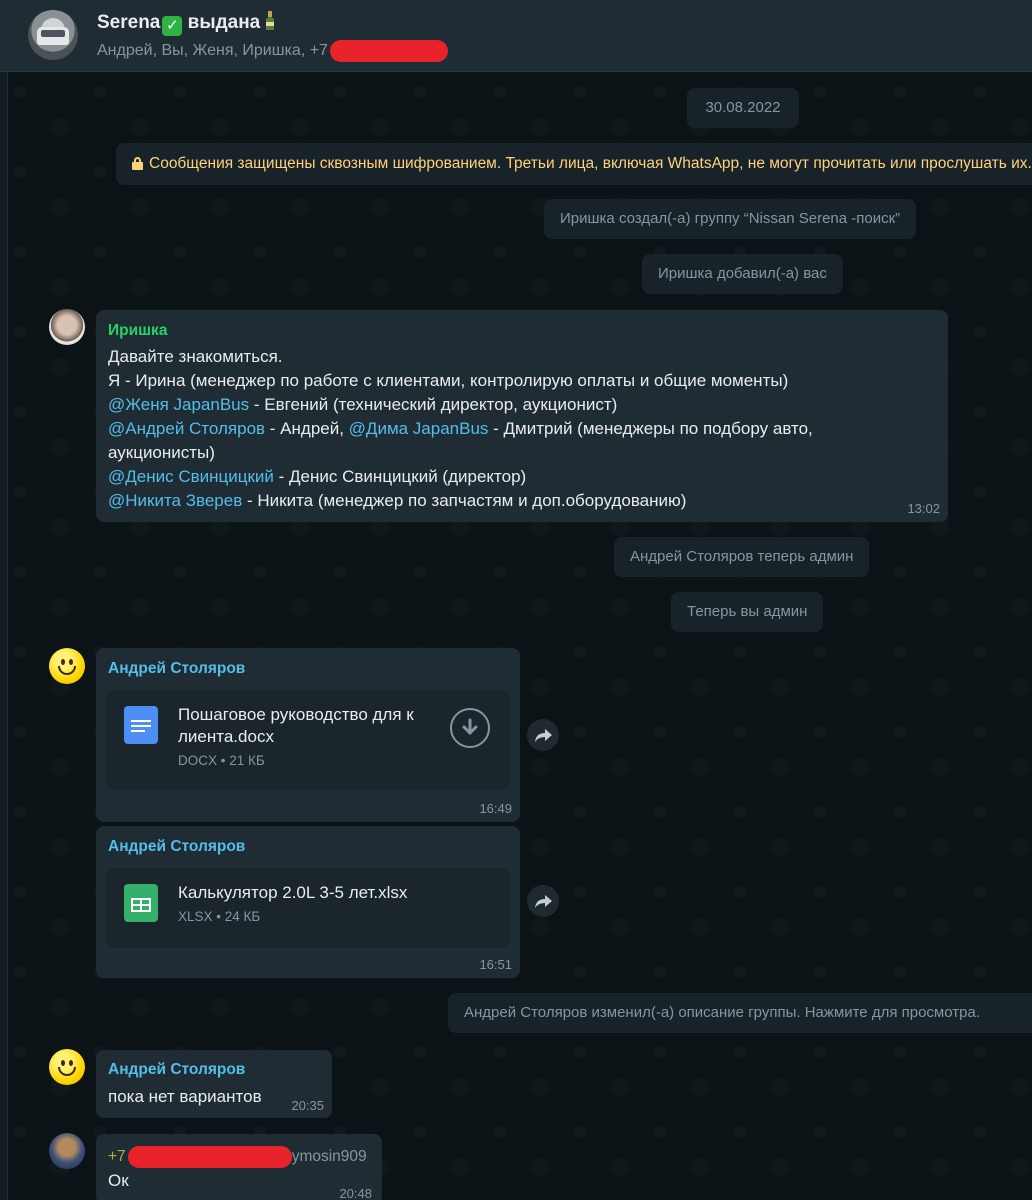 Image resolution: width=1032 pixels, height=1200 pixels. Describe the element at coordinates (219, 916) in the screenshot. I see `file-meta: XLSX • 24 КБ` at that location.